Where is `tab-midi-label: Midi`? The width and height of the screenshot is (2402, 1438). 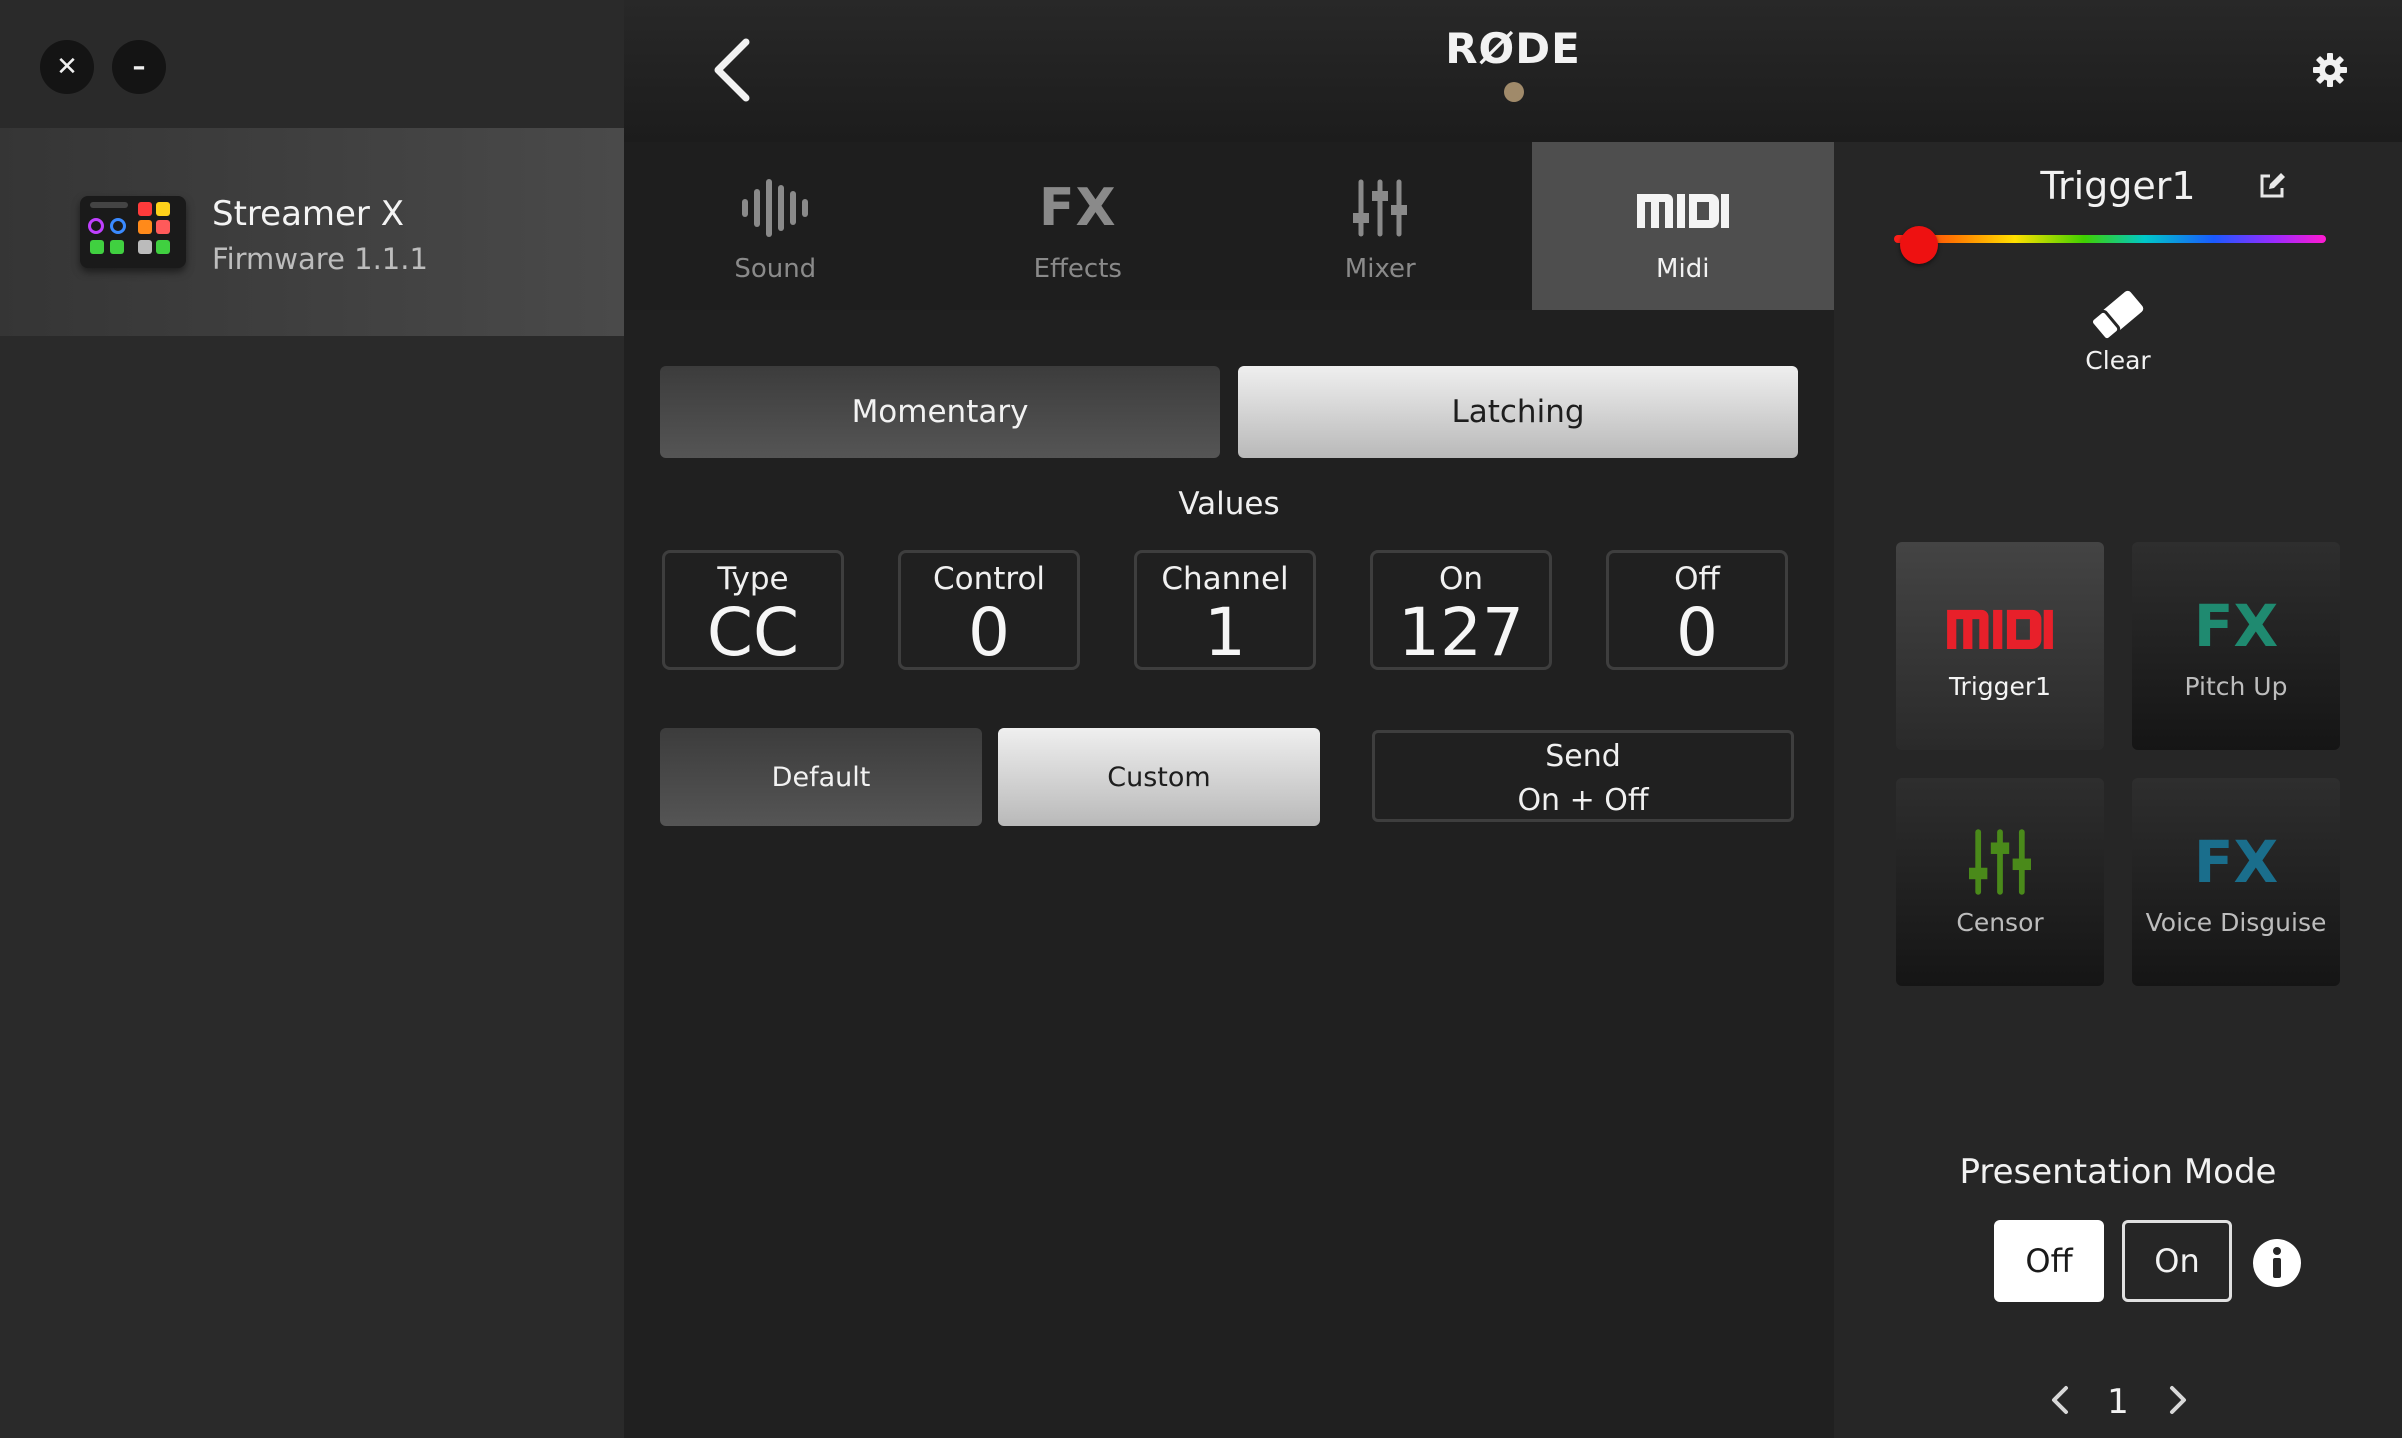 tab-midi-label: Midi is located at coordinates (1683, 269).